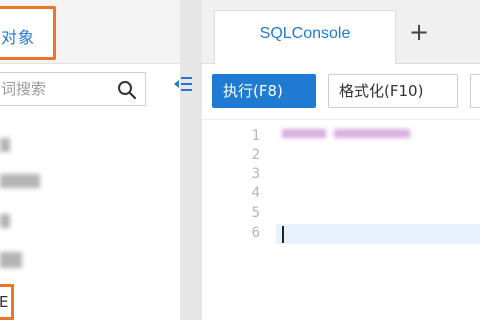 The height and width of the screenshot is (320, 480). I want to click on tab-objects: 对象, so click(28, 33).